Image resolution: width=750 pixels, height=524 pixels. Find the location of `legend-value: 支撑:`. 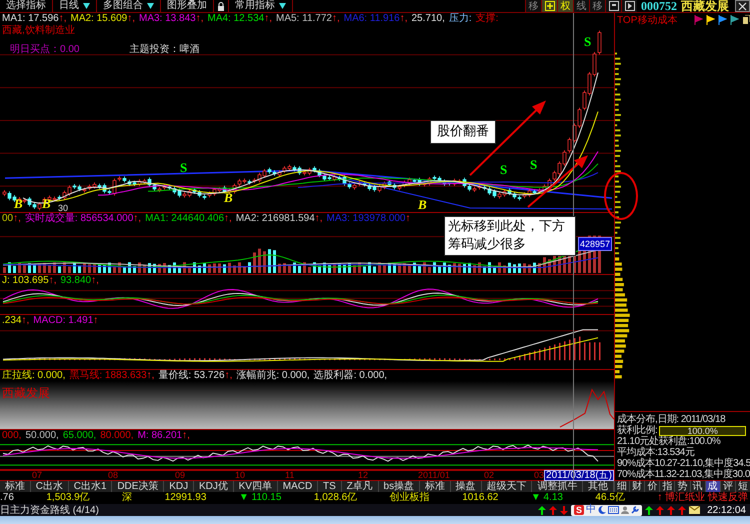

legend-value: 支撑: is located at coordinates (487, 18).